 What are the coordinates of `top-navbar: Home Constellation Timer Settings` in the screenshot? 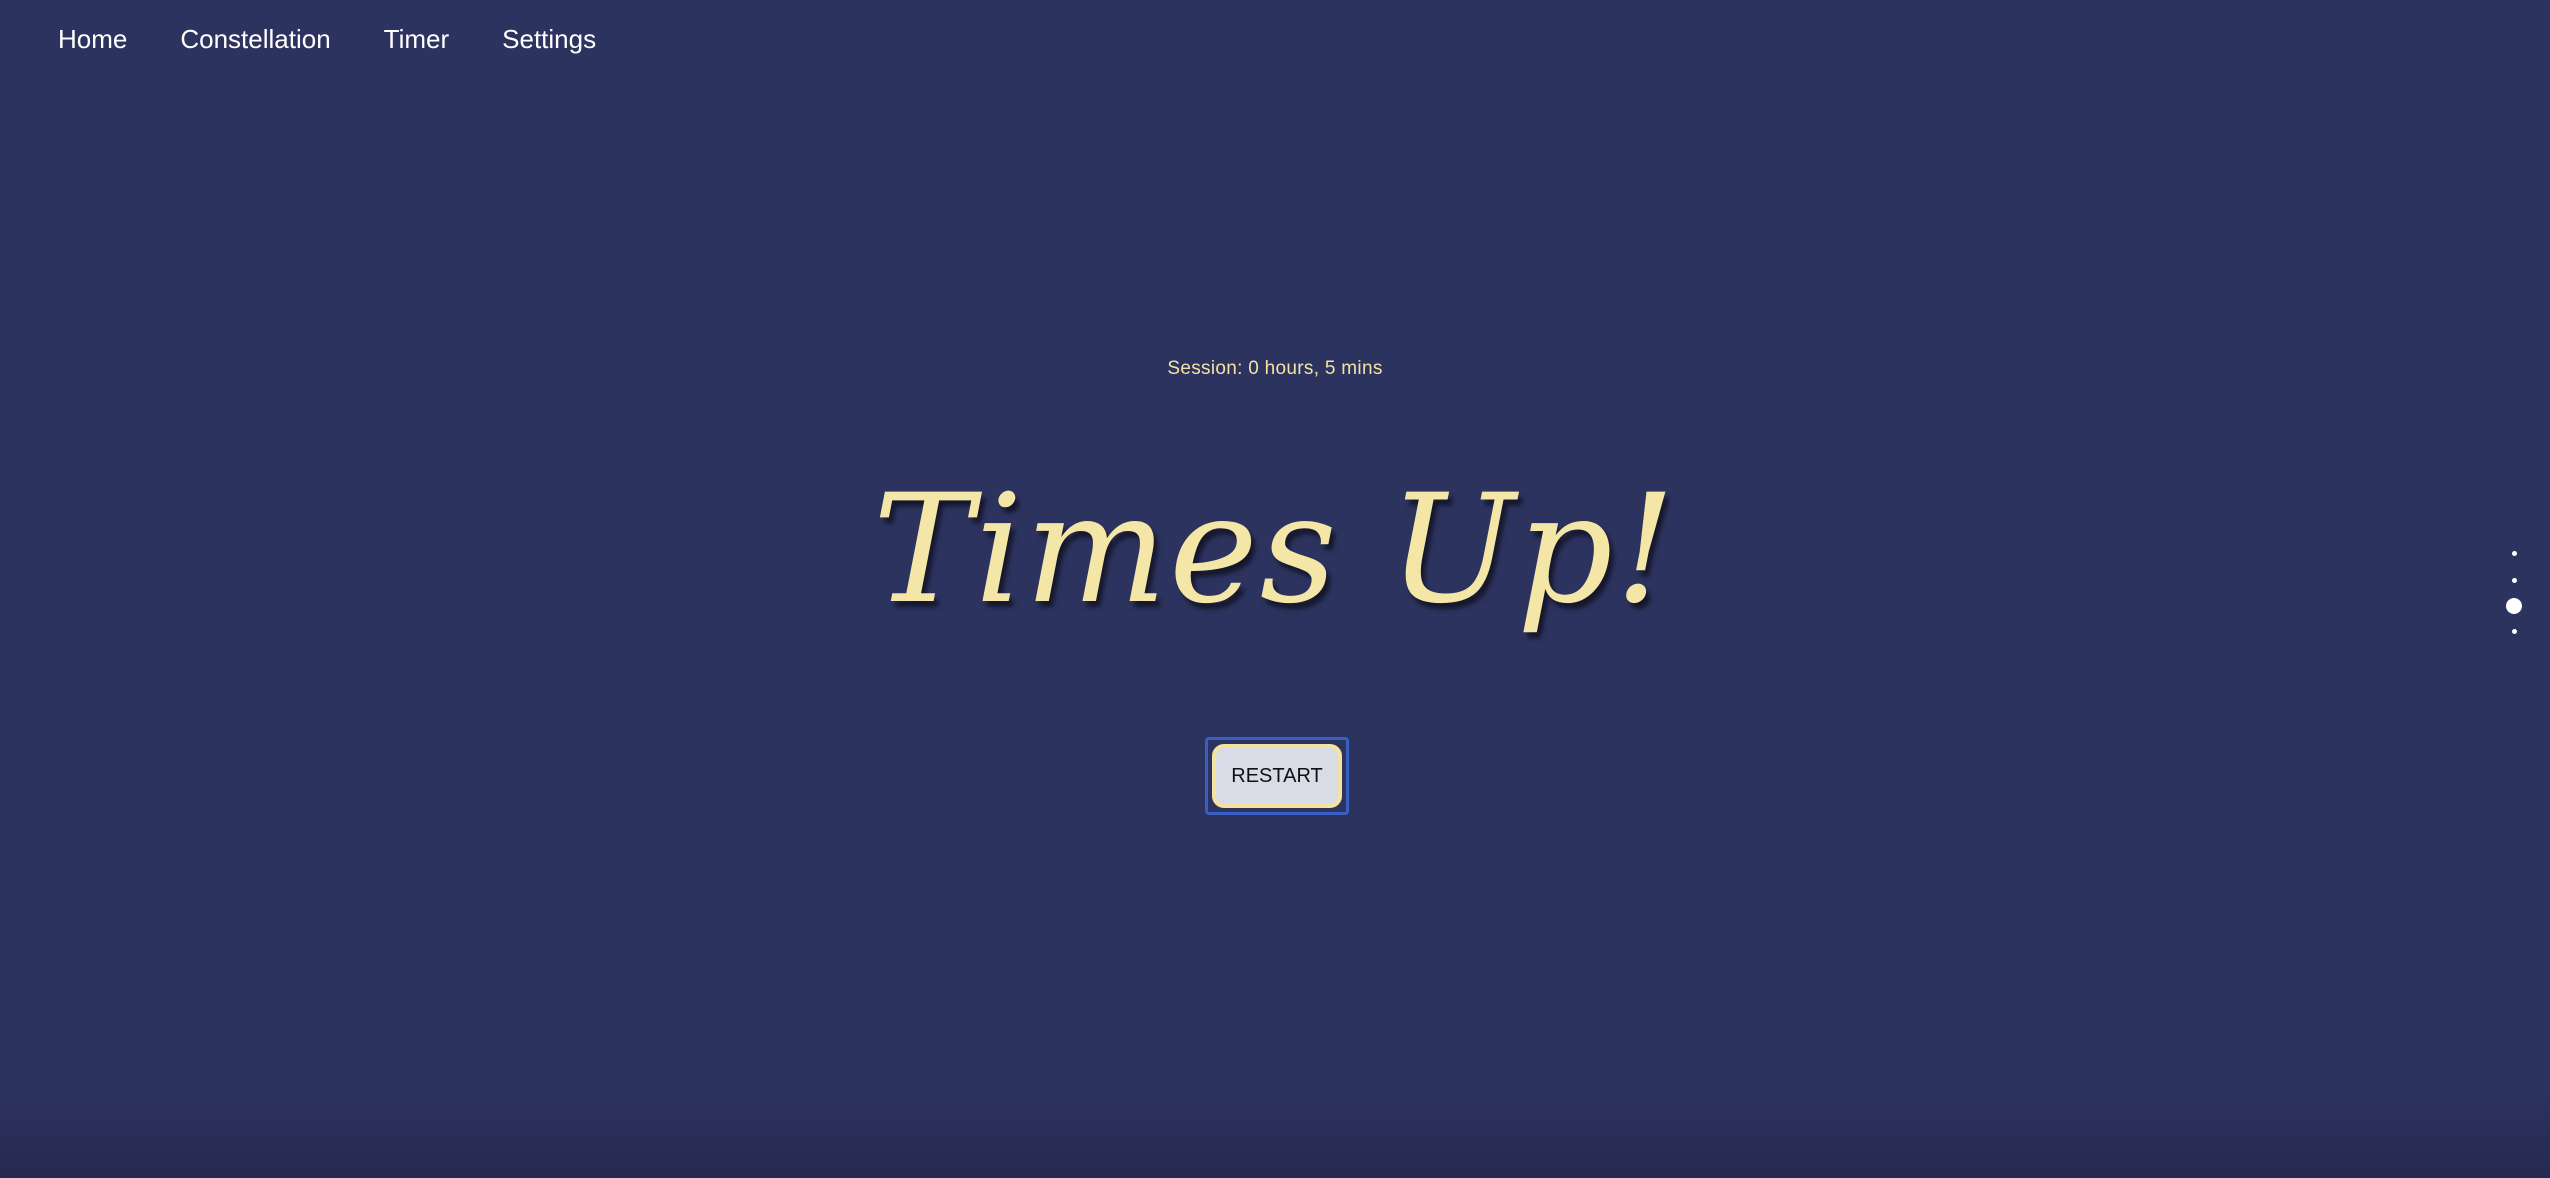 It's located at (324, 39).